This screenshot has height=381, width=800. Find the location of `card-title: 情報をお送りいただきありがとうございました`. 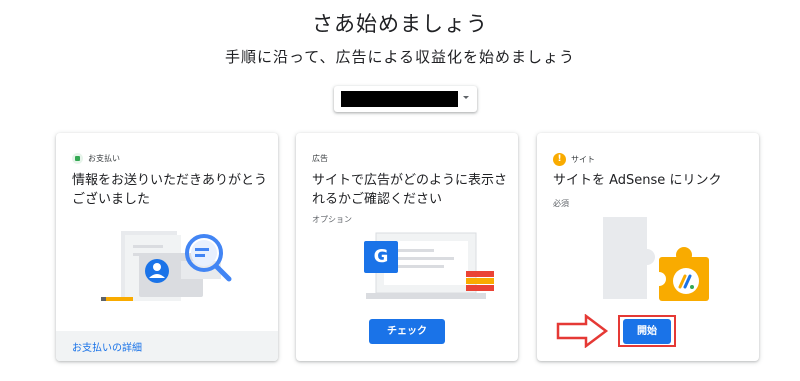

card-title: 情報をお送りいただきありがとうございました is located at coordinates (170, 190).